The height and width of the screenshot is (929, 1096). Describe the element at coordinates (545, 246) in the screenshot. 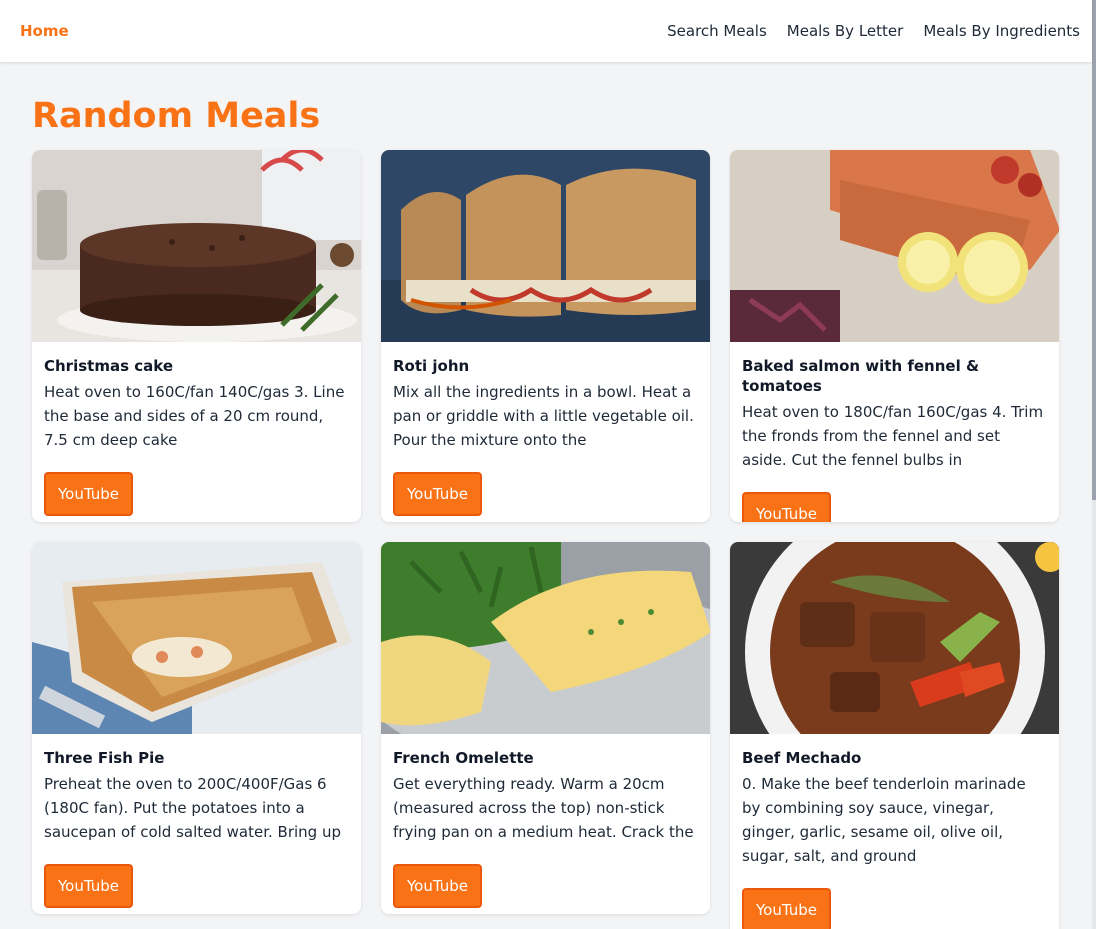

I see `meal-image-roti-john` at that location.